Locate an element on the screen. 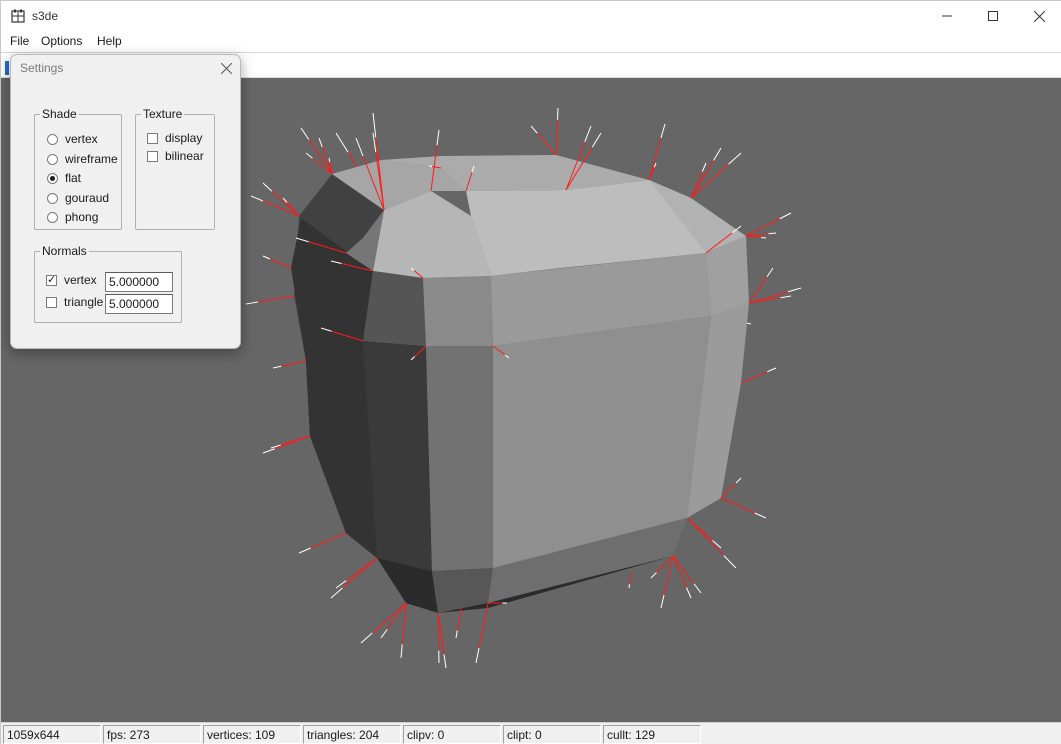  close-icon is located at coordinates (1039, 16).